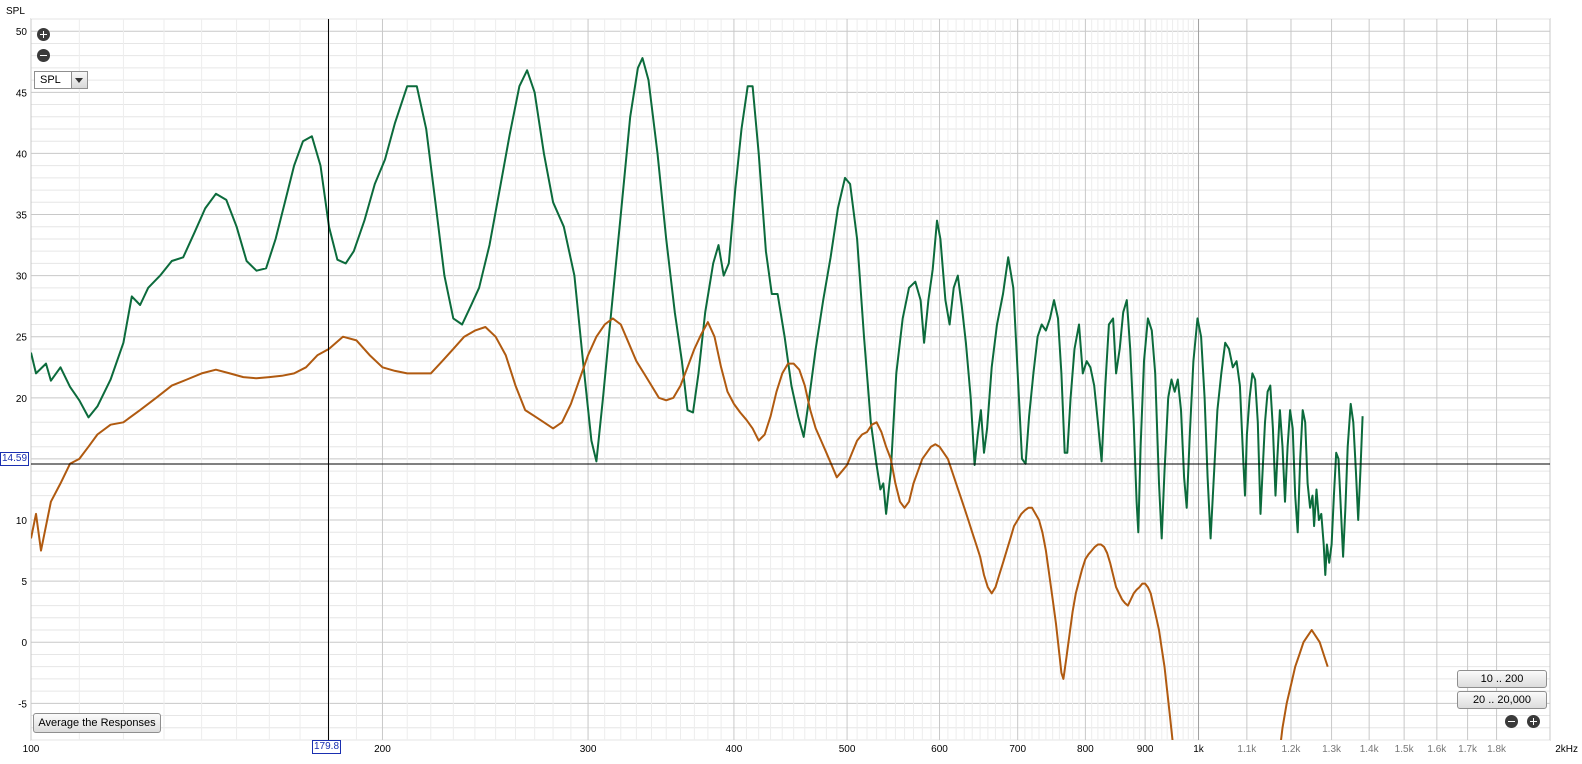 The width and height of the screenshot is (1582, 764). I want to click on x-tick-label: 800, so click(1085, 749).